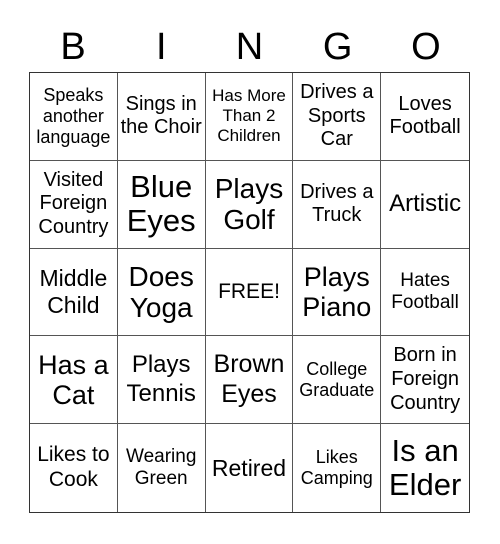  What do you see at coordinates (161, 117) in the screenshot?
I see `bingo-cell: Sings in the Choir` at bounding box center [161, 117].